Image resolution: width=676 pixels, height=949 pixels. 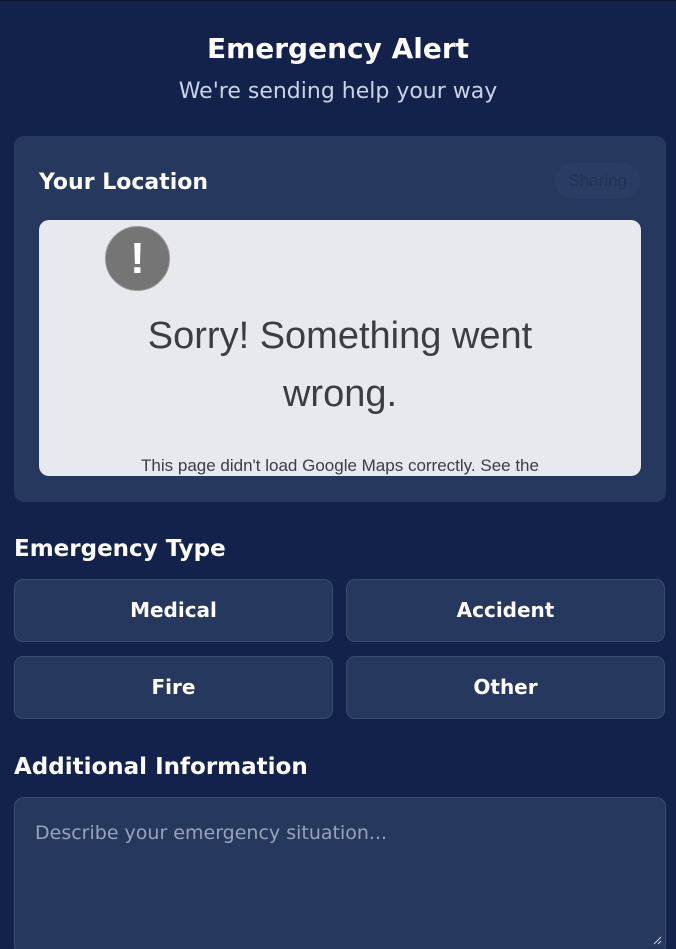 What do you see at coordinates (137, 258) in the screenshot?
I see `warning-icon: !` at bounding box center [137, 258].